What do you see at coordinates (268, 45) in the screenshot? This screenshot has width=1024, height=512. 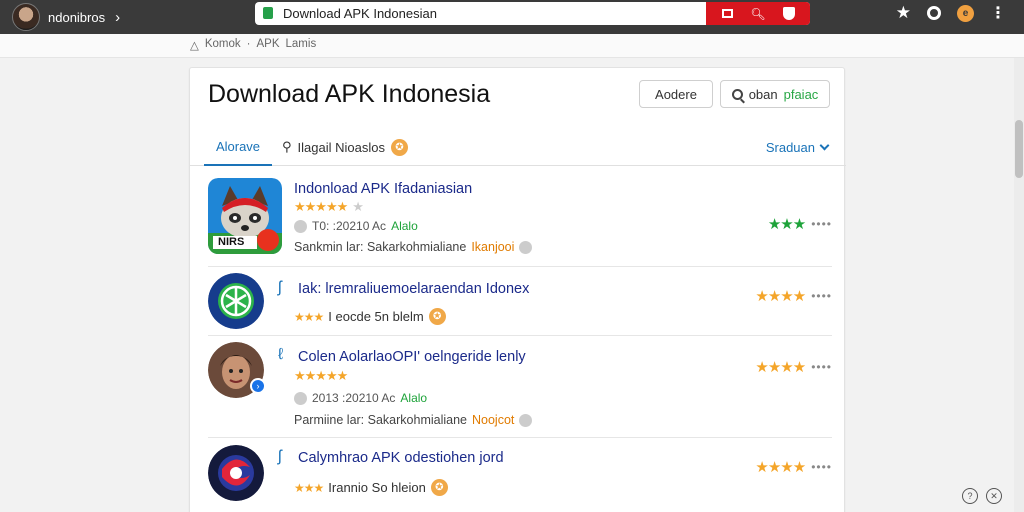 I see `breadcrumb-item: APK` at bounding box center [268, 45].